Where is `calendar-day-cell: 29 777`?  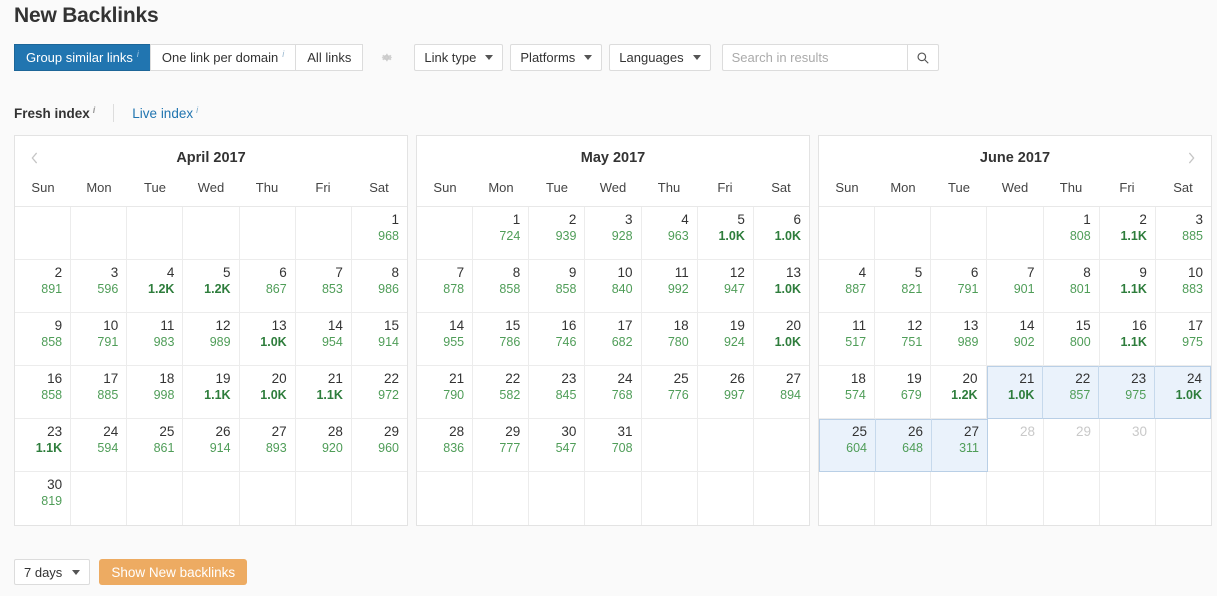 calendar-day-cell: 29 777 is located at coordinates (501, 445).